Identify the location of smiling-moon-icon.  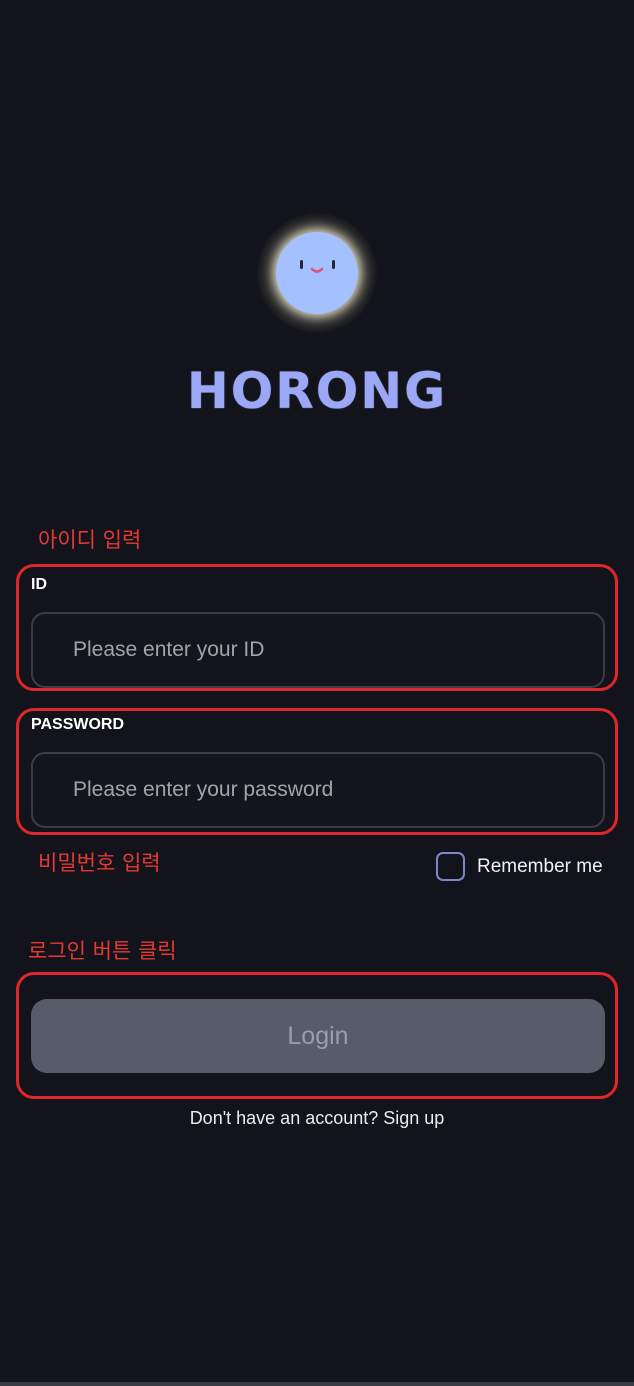
(317, 273).